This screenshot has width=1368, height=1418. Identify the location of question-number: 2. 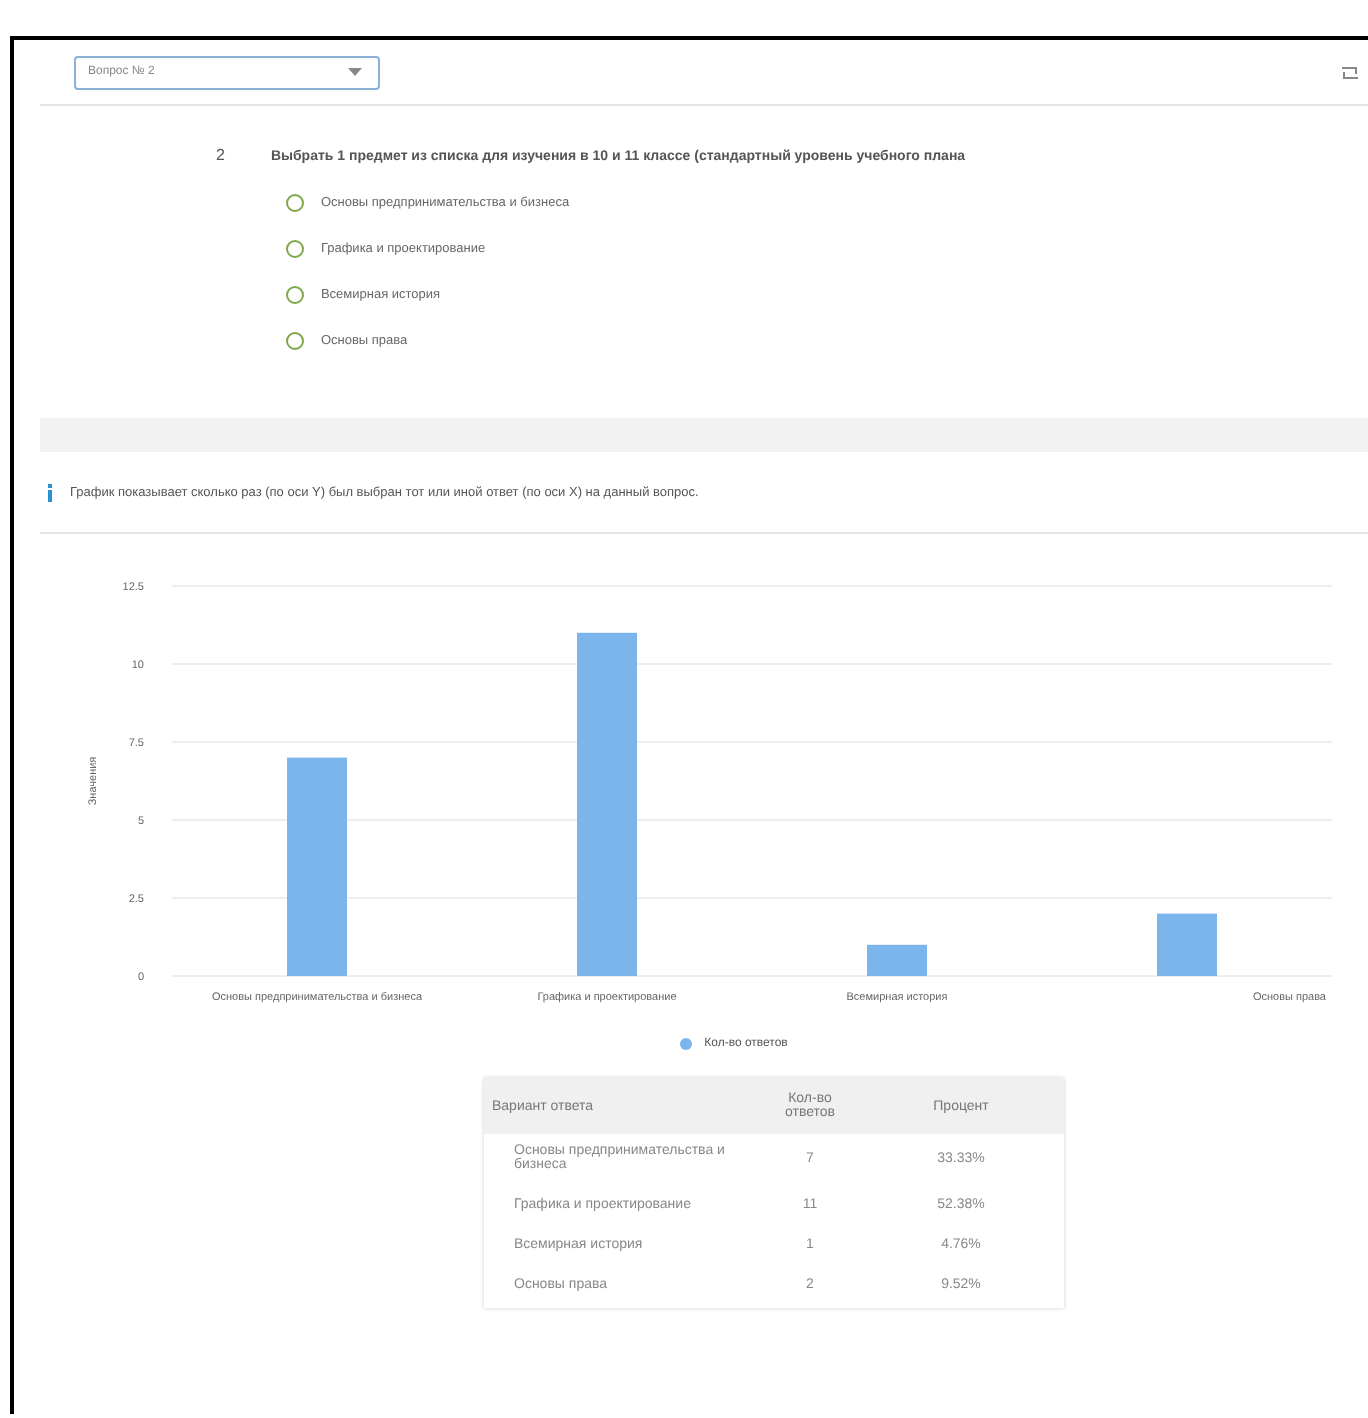
(220, 157).